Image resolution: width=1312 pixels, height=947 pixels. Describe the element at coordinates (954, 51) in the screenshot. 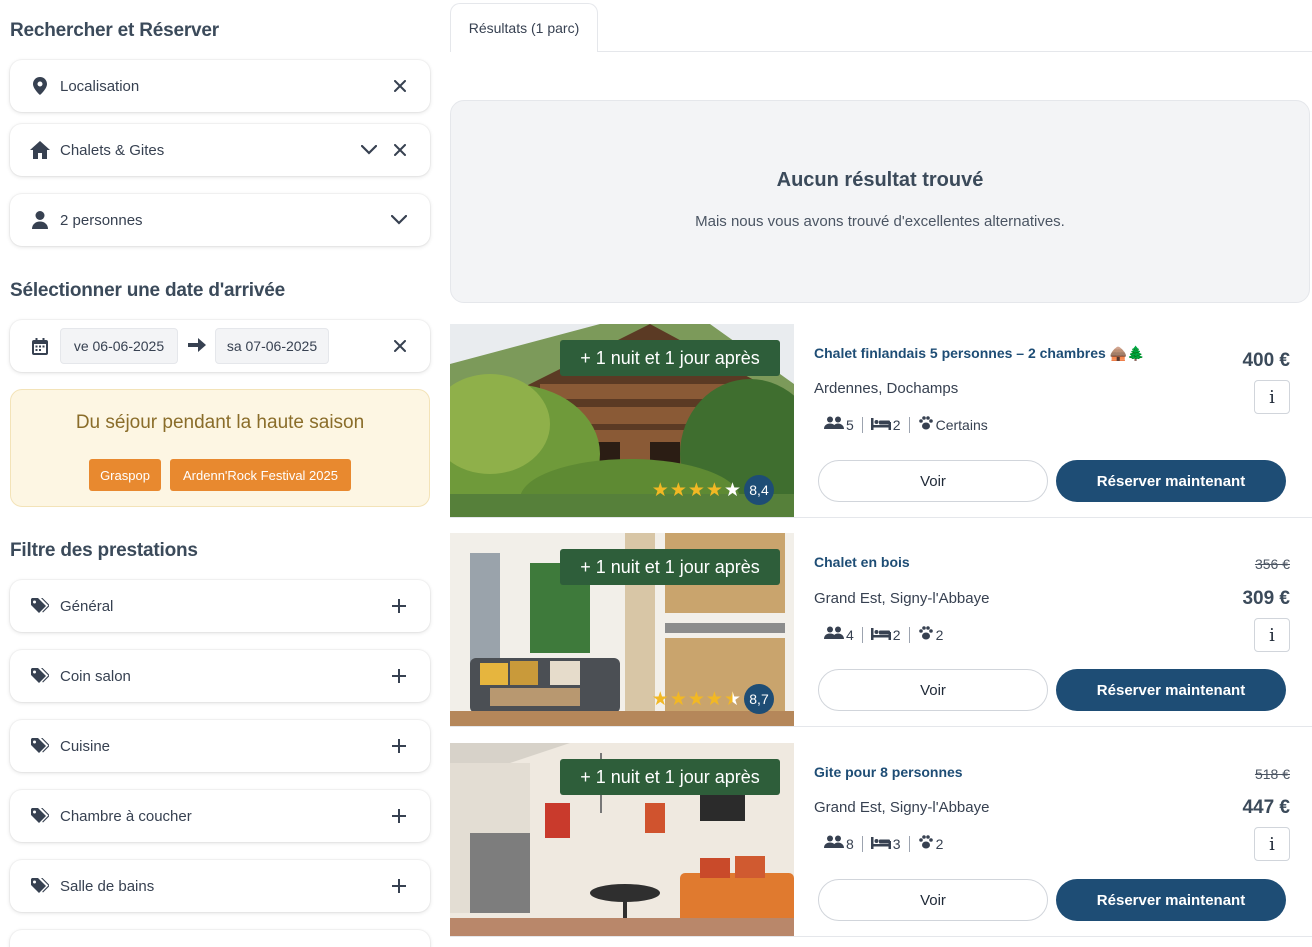

I see `tab-divider` at that location.